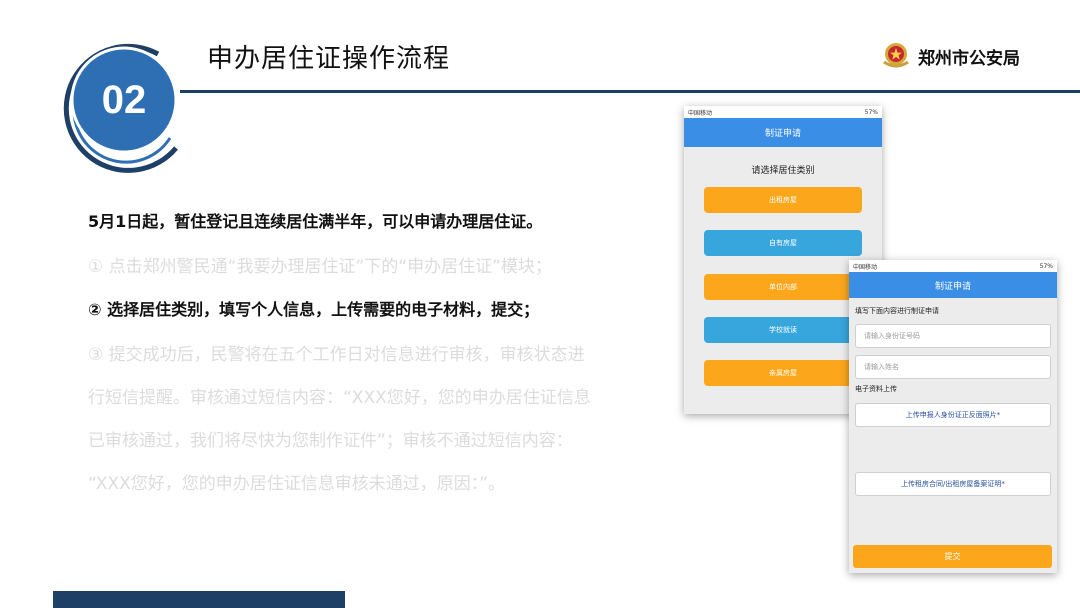 The height and width of the screenshot is (608, 1080). What do you see at coordinates (783, 287) in the screenshot?
I see `category-option-work-unit: 单位内部` at bounding box center [783, 287].